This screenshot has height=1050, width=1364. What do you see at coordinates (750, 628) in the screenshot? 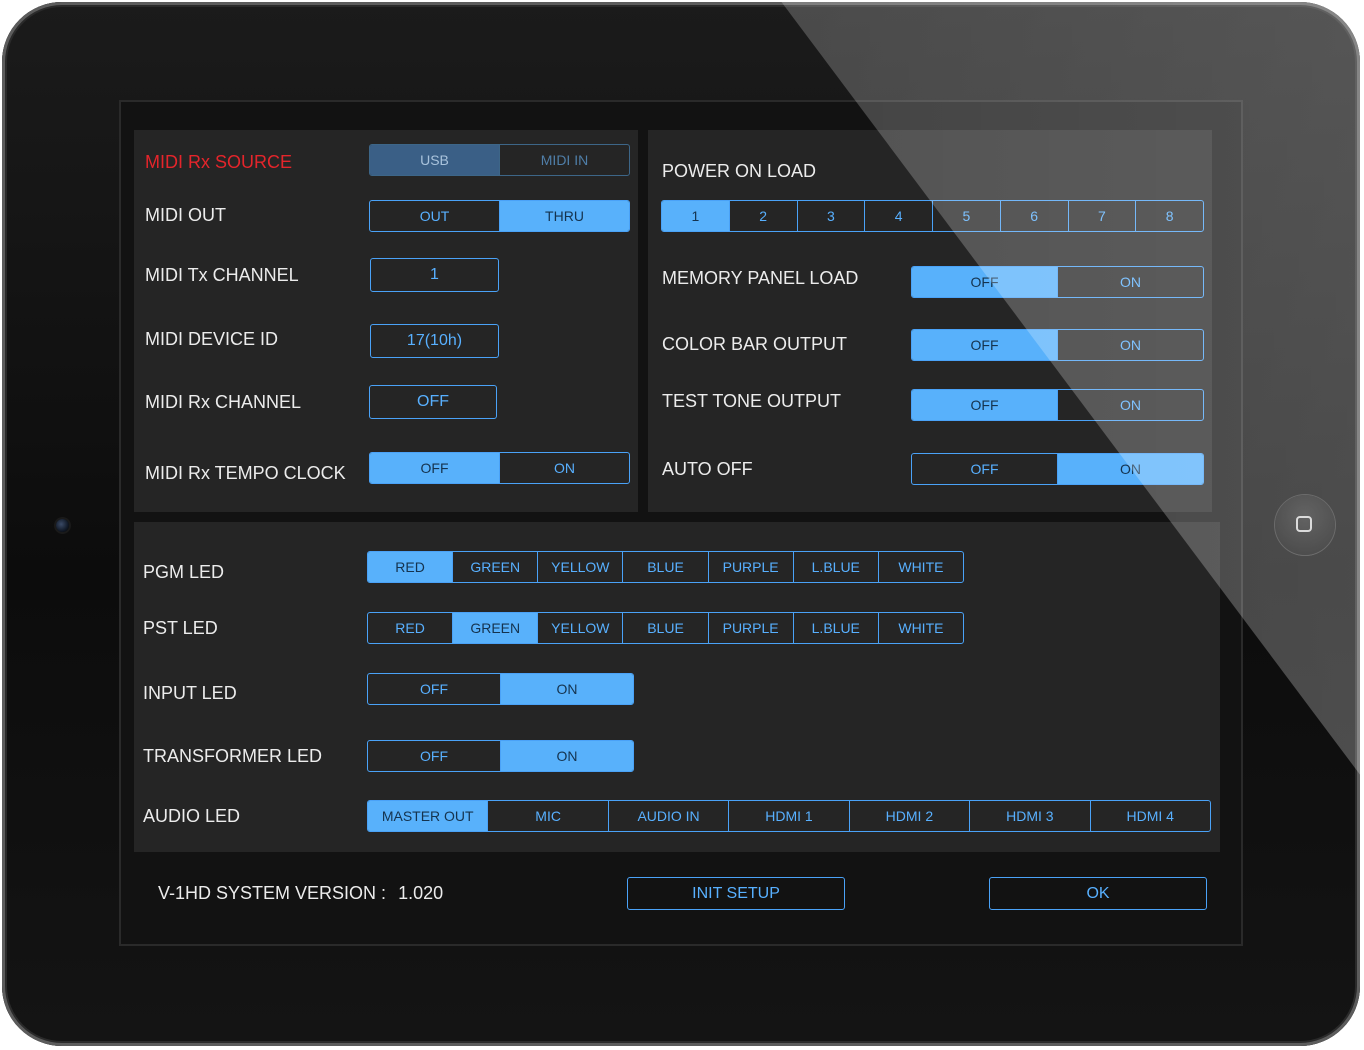
I see `pst-led-option-purple: PURPLE` at bounding box center [750, 628].